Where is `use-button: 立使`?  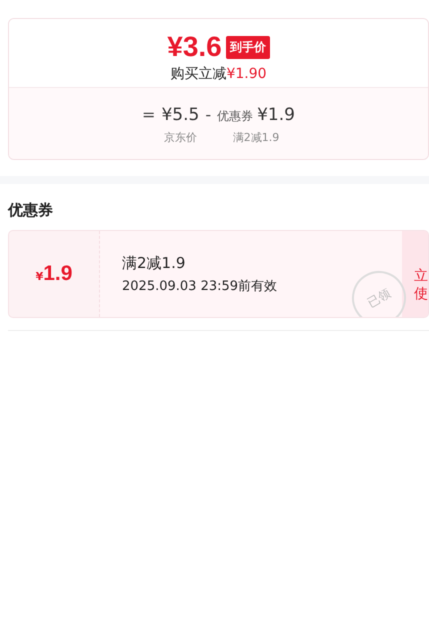
use-button: 立使 is located at coordinates (415, 274).